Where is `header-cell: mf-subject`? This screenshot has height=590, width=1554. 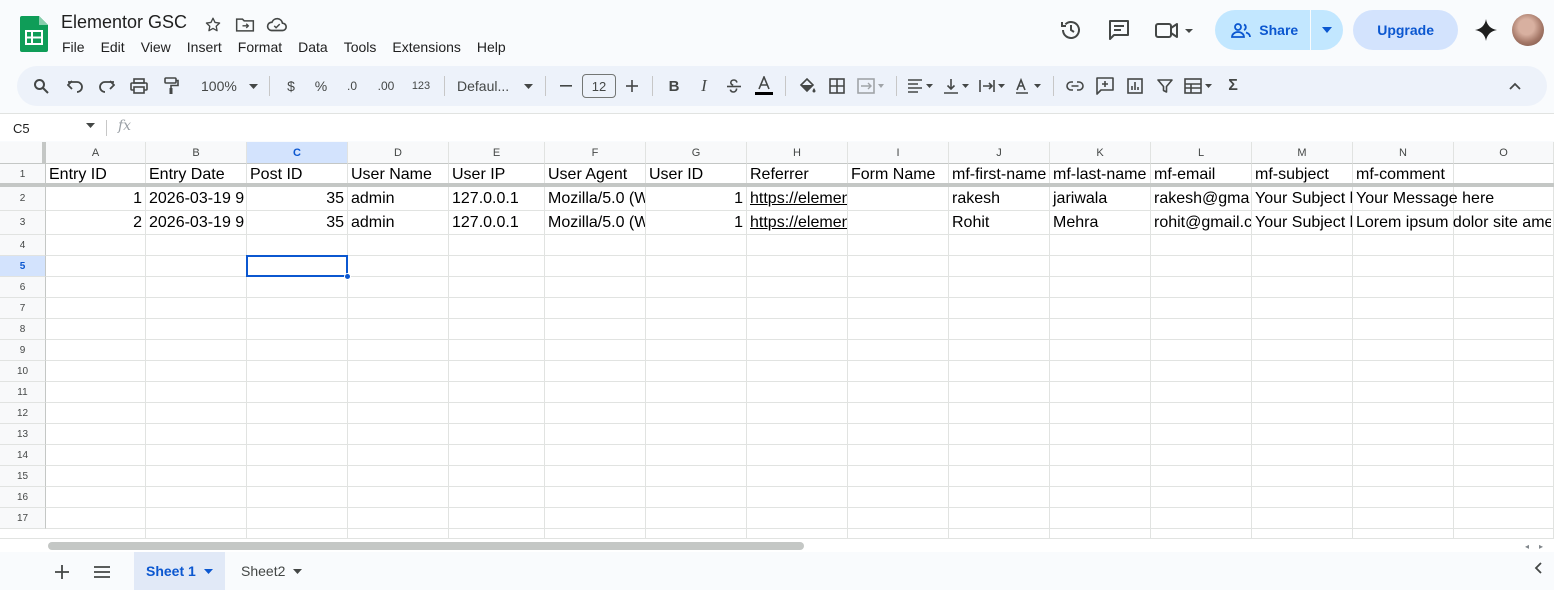 header-cell: mf-subject is located at coordinates (1302, 175).